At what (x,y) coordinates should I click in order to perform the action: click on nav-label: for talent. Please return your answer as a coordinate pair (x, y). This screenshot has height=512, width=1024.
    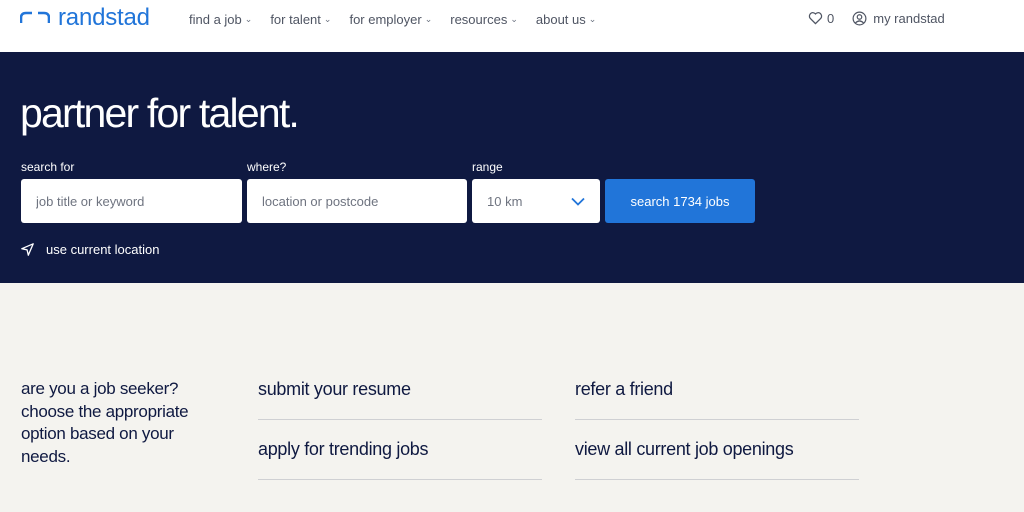
    Looking at the image, I should click on (295, 19).